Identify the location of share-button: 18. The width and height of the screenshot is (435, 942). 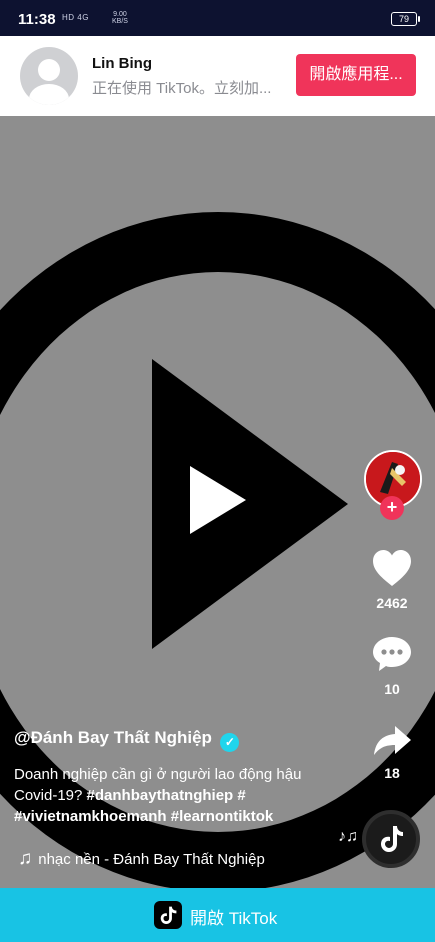
(392, 751).